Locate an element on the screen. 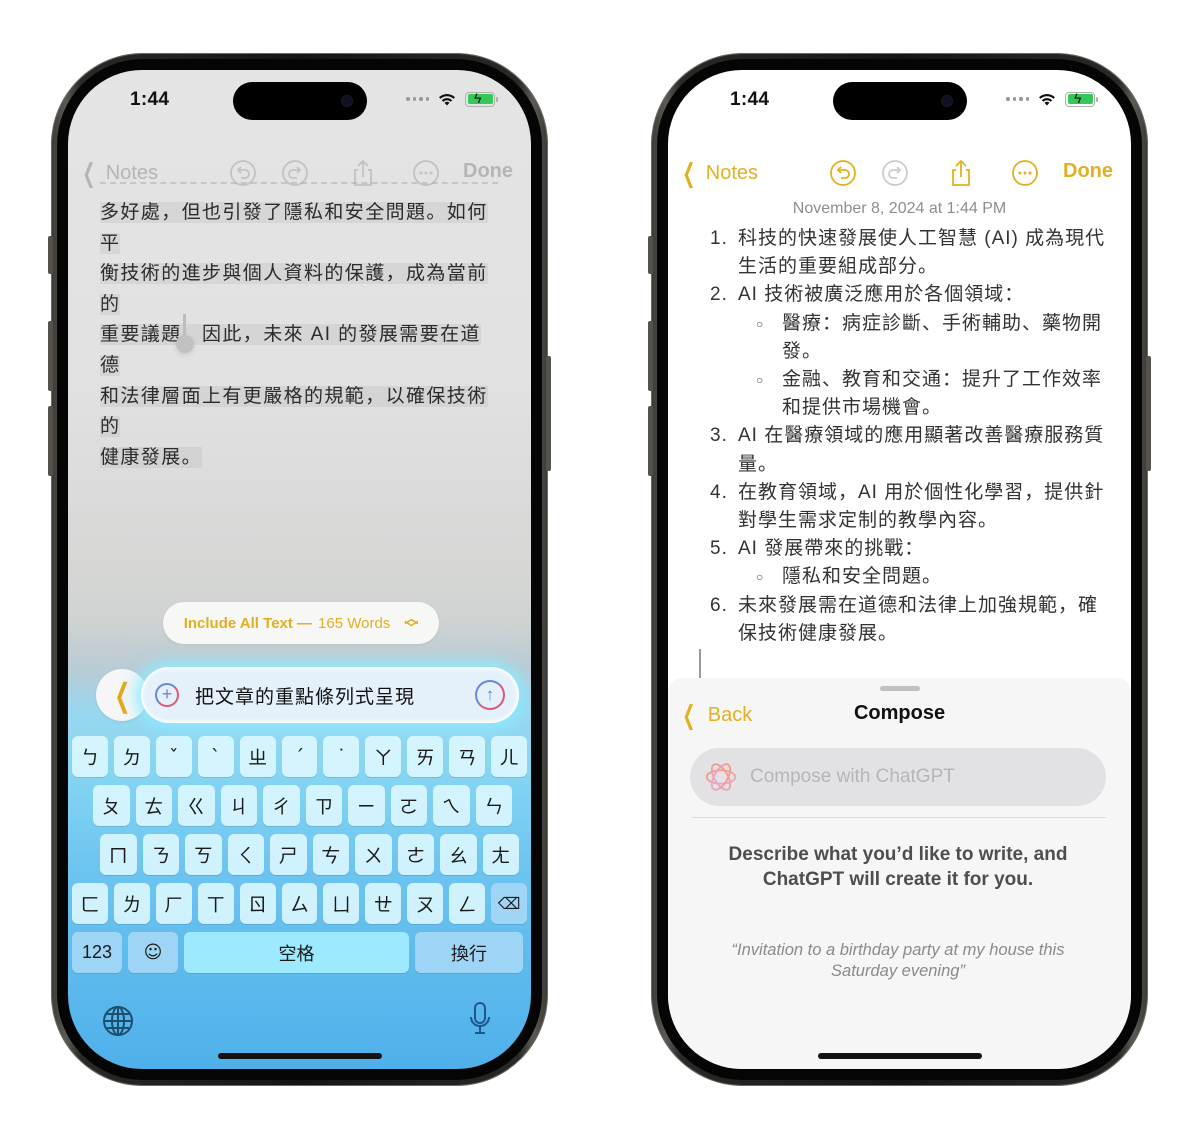 The width and height of the screenshot is (1200, 1134). keyboard-row-3: ㄇ ㄋ ㄎ ㄑ ㄕ ㄘ ㄨ ㄜ ㄠ ㄤ is located at coordinates (299, 854).